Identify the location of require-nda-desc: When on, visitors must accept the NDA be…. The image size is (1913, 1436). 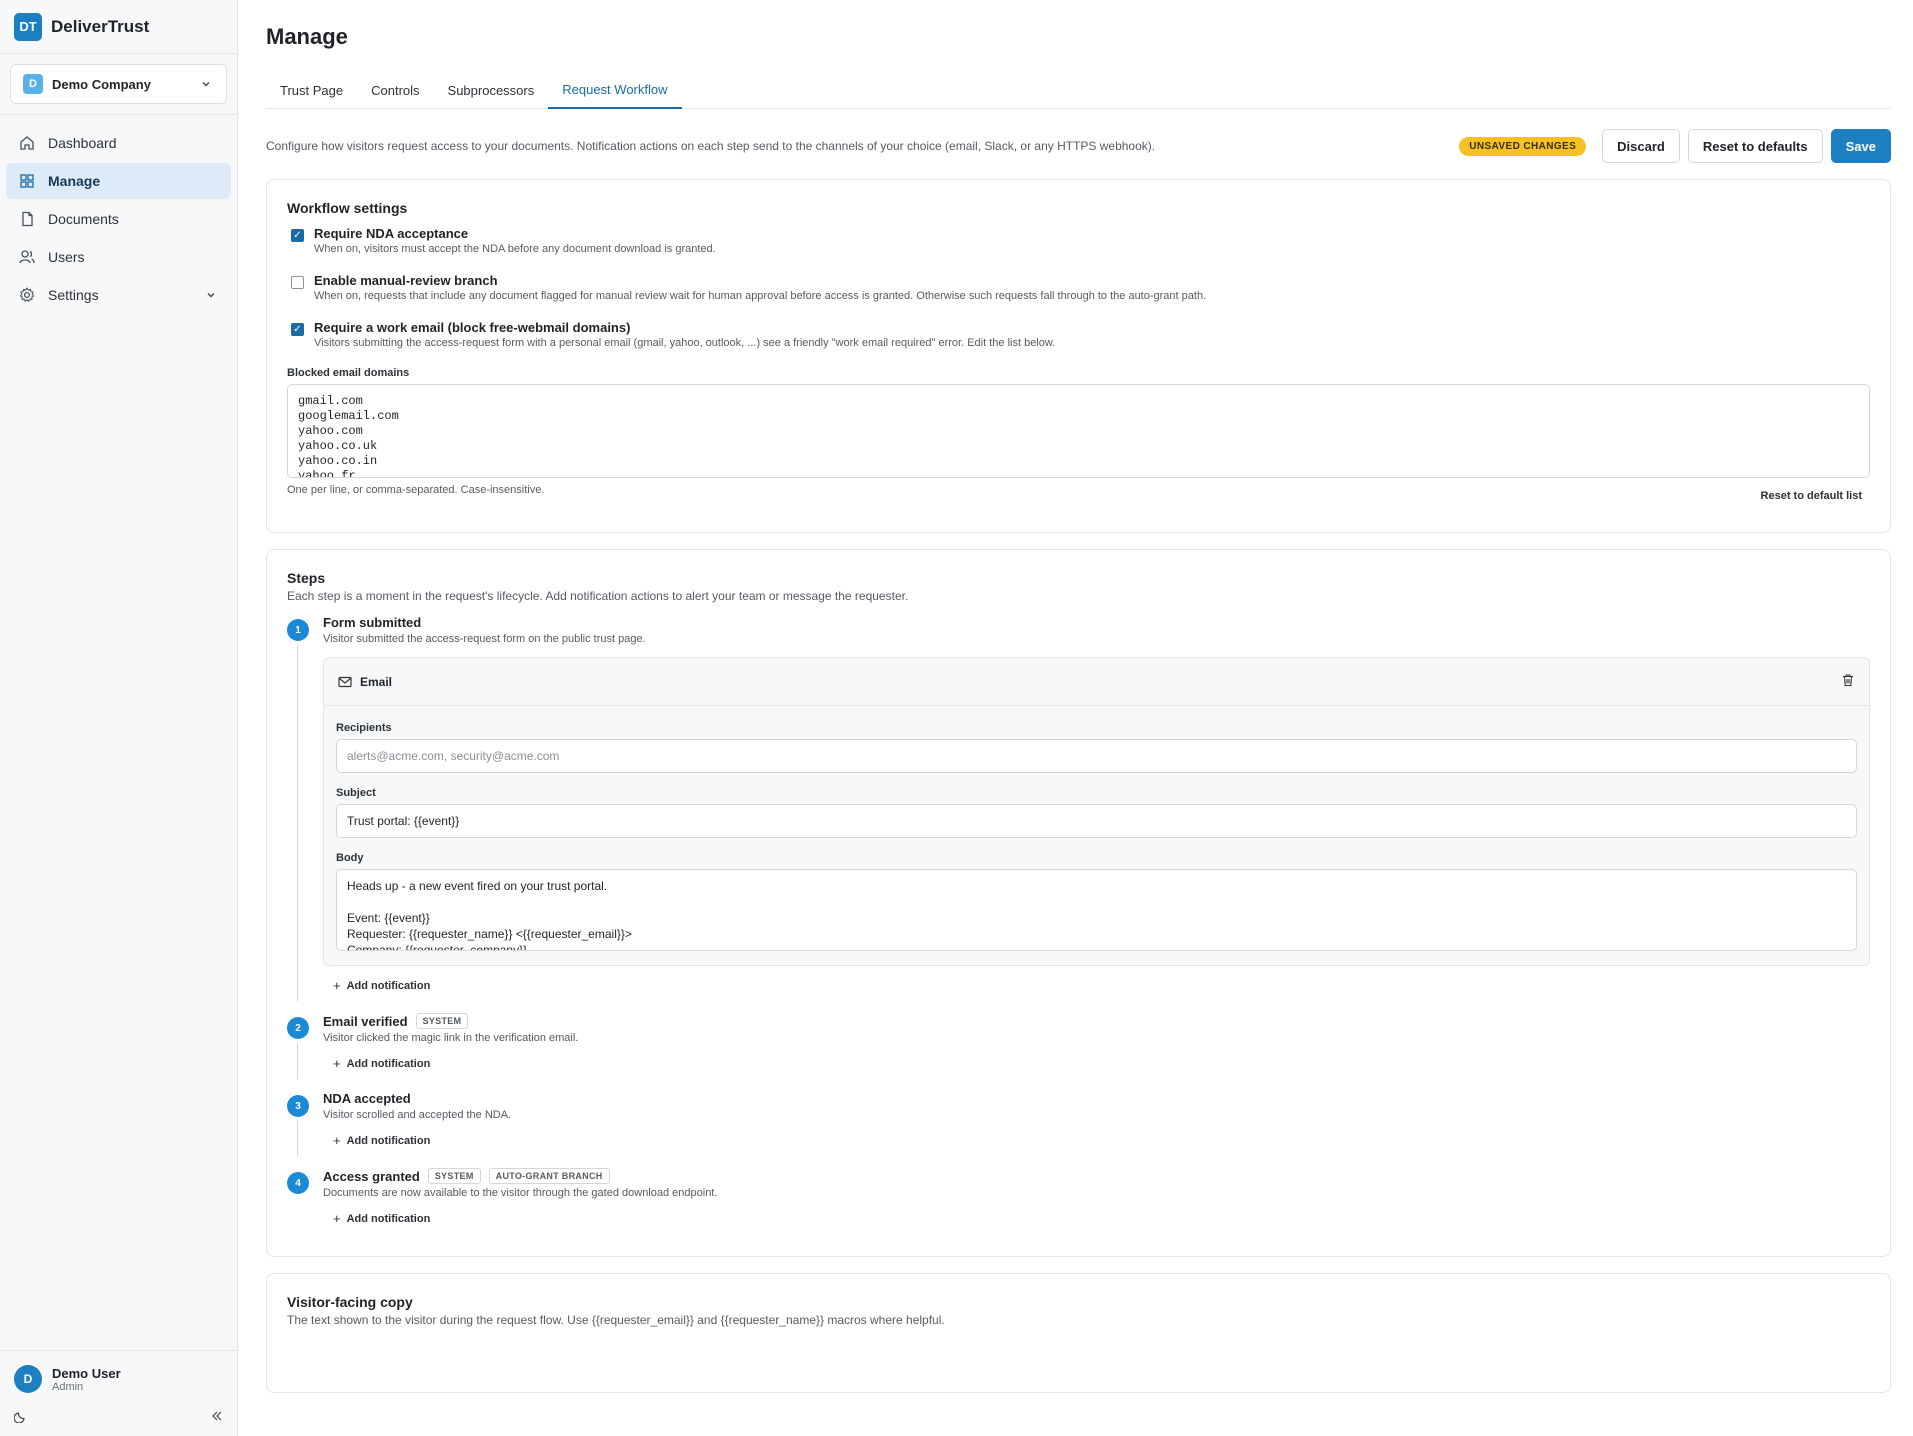
(515, 249).